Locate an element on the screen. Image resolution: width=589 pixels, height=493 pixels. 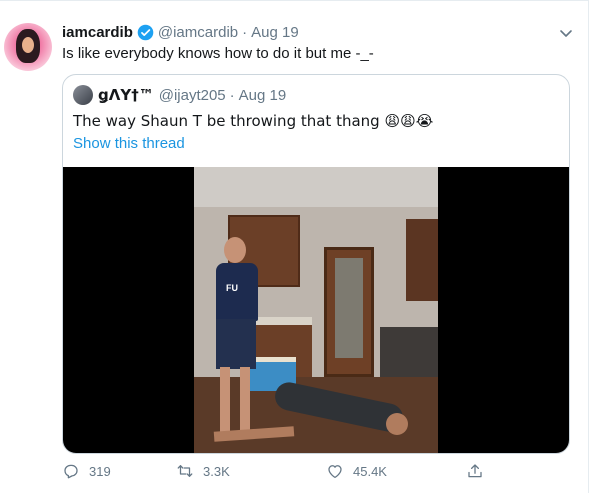
like-icon is located at coordinates (335, 472).